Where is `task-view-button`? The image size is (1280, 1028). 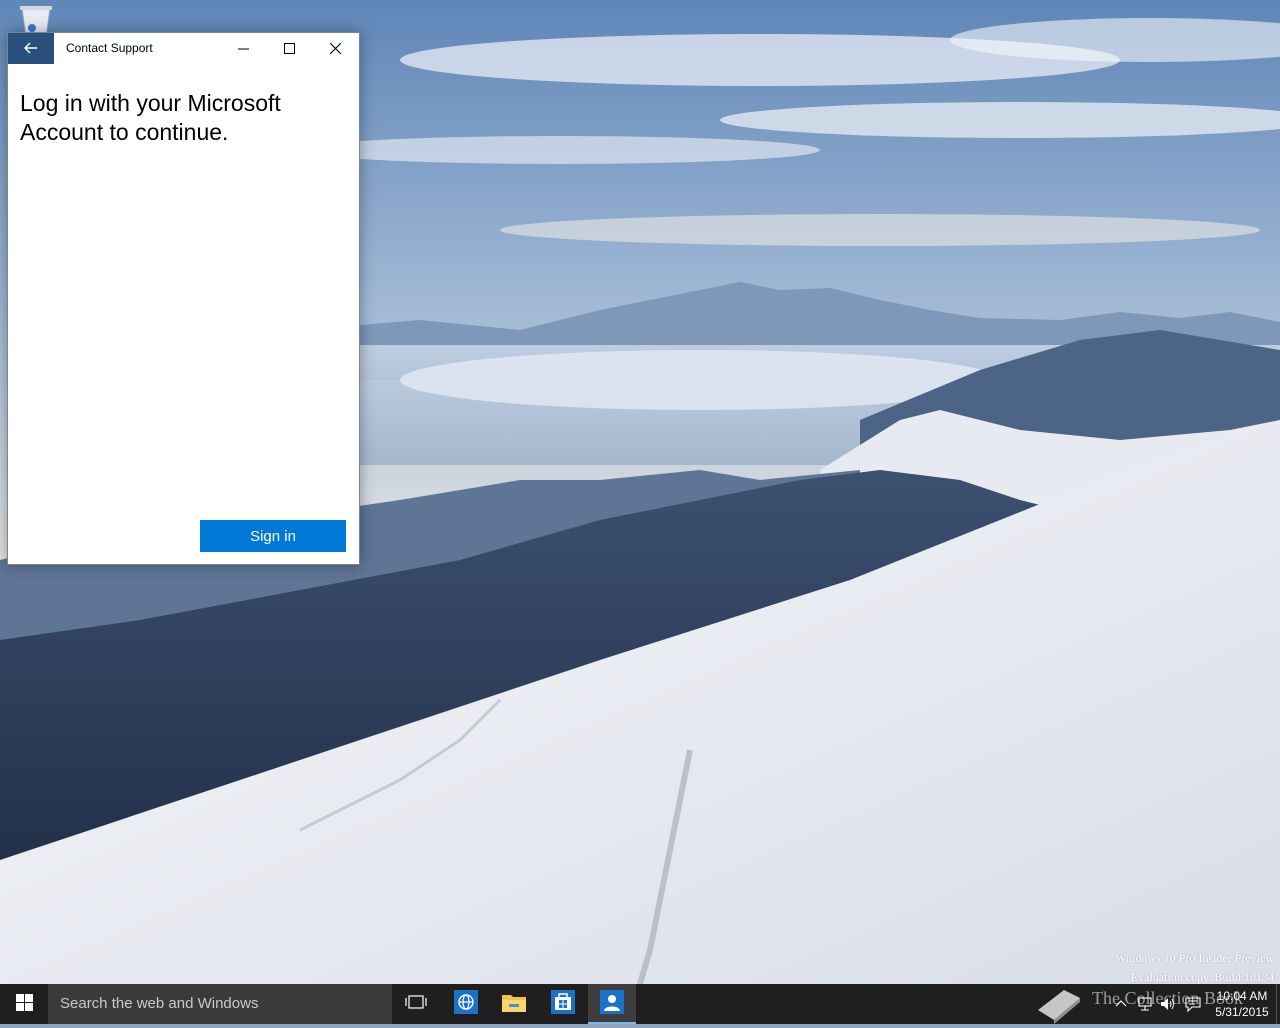 task-view-button is located at coordinates (416, 1004).